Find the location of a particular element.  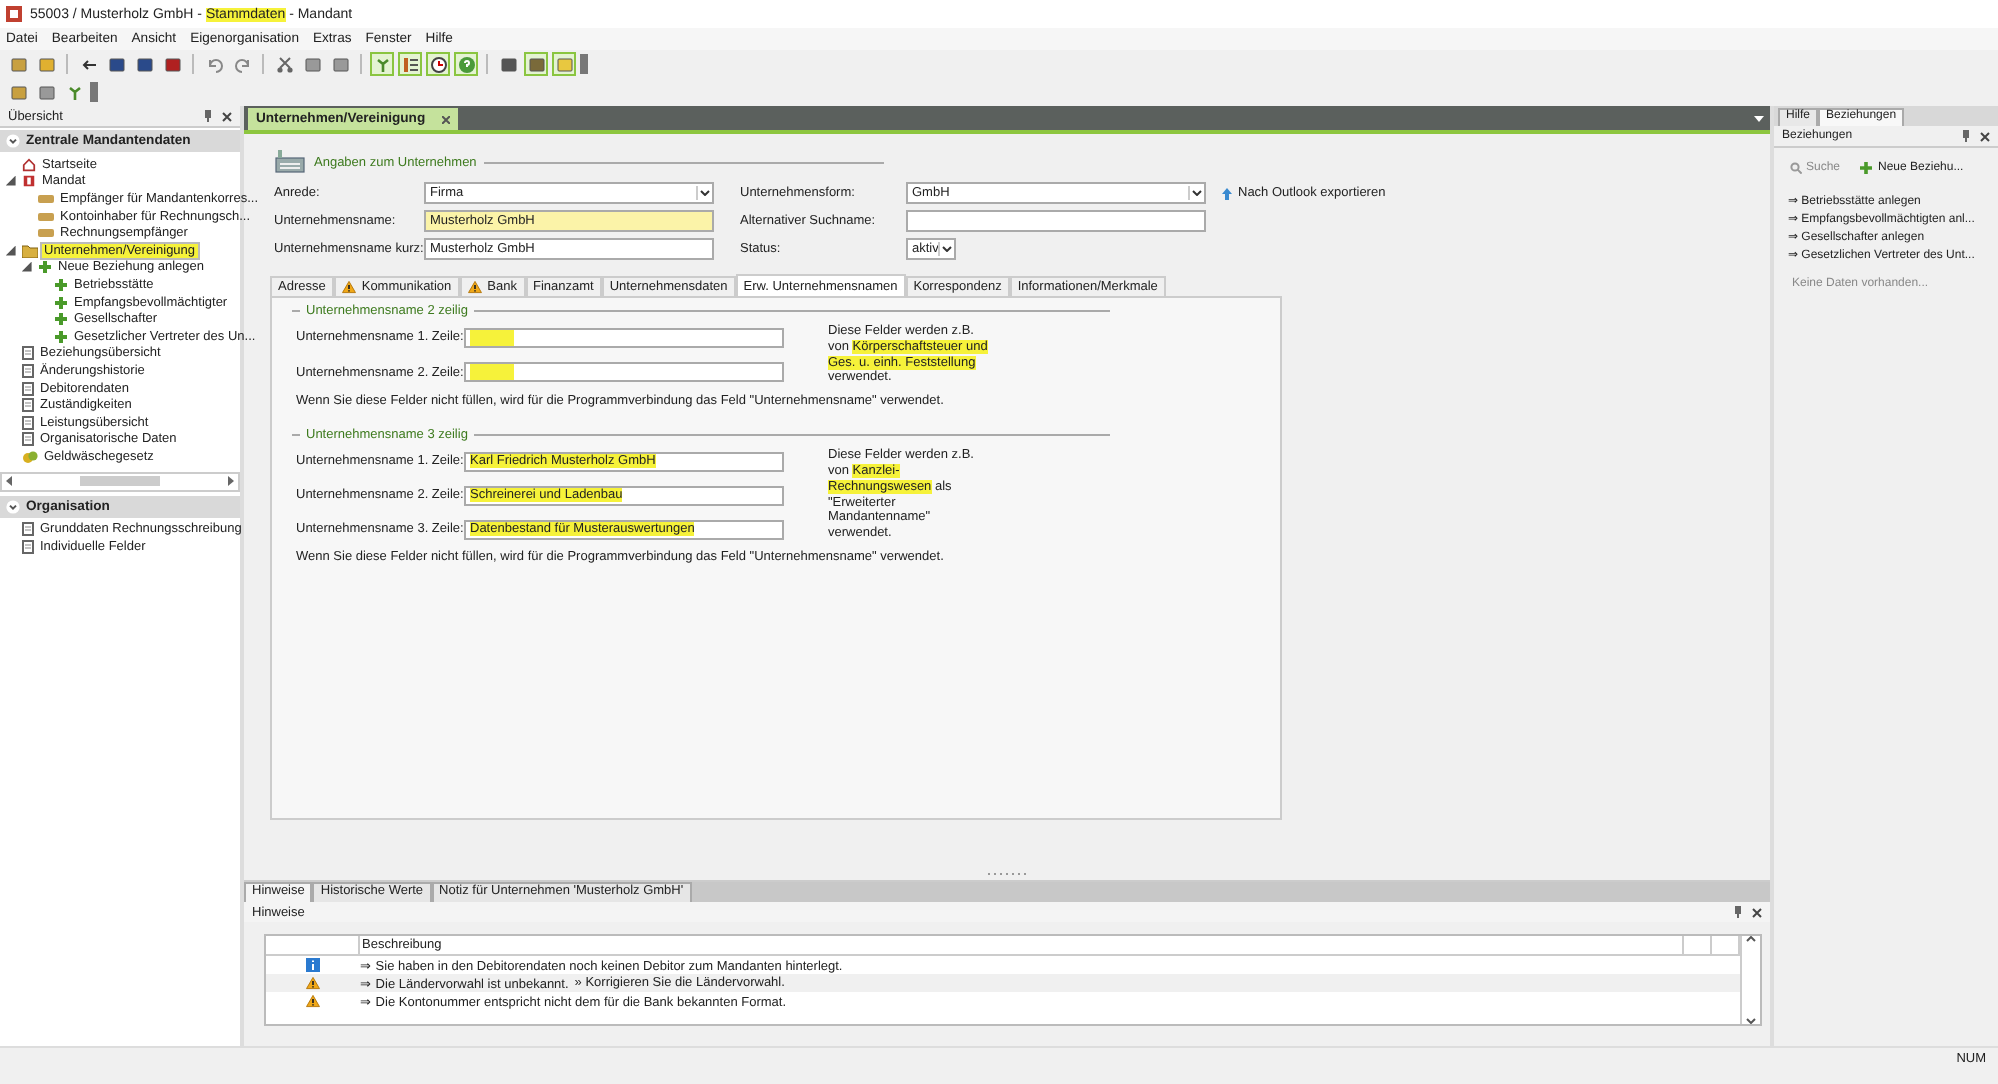

factory-icon is located at coordinates (290, 162).